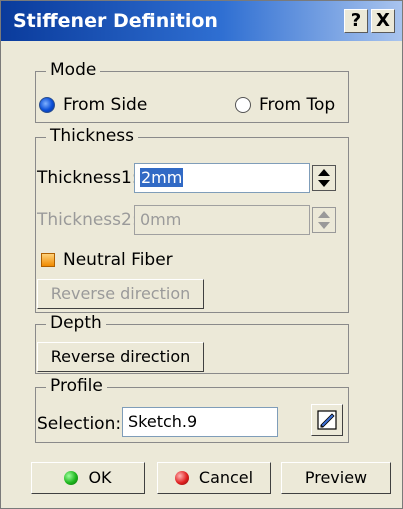  Describe the element at coordinates (226, 477) in the screenshot. I see `cancel-label: Cancel` at that location.